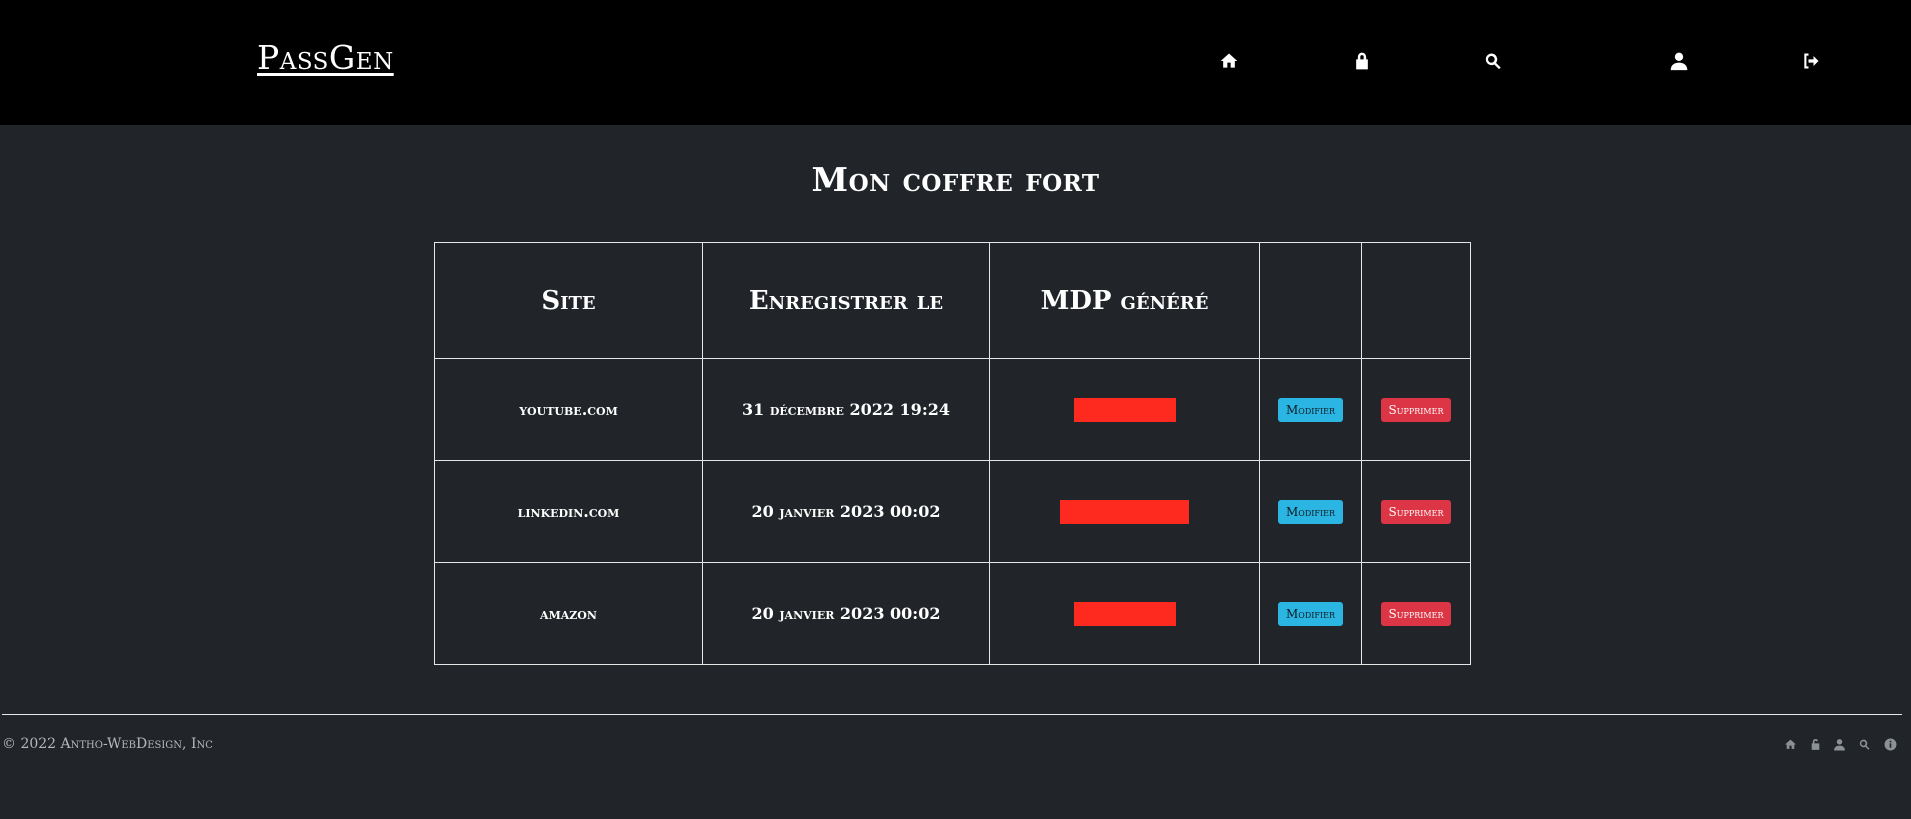 The height and width of the screenshot is (819, 1911). What do you see at coordinates (1890, 744) in the screenshot?
I see `info-icon` at bounding box center [1890, 744].